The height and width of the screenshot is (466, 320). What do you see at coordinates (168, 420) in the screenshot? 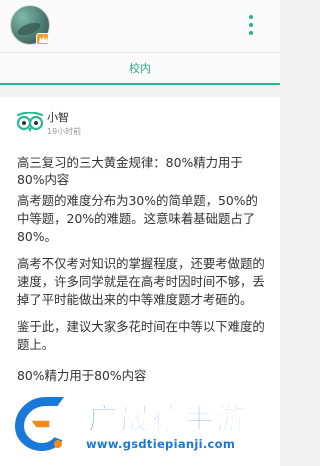
I see `watermark-title: 广晟德手游` at bounding box center [168, 420].